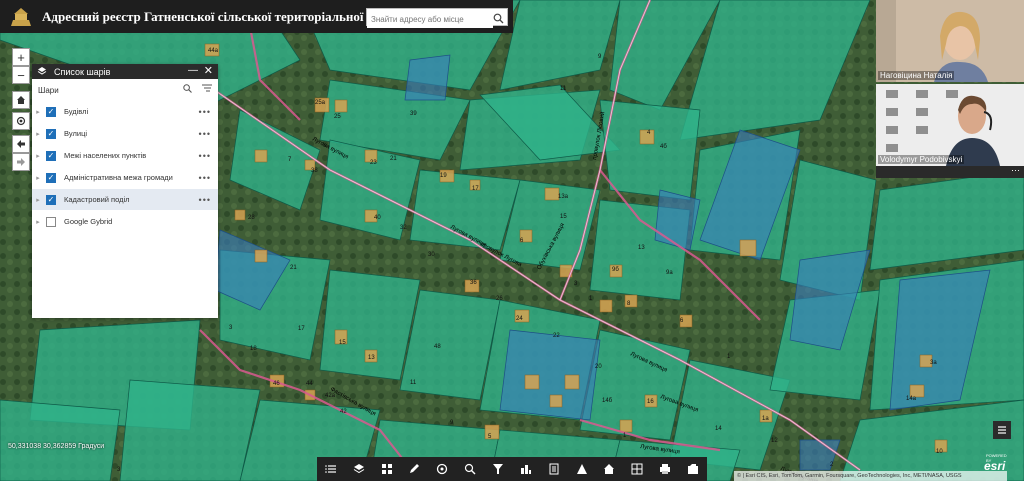 The image size is (1024, 481). I want to click on locate-button, so click(21, 121).